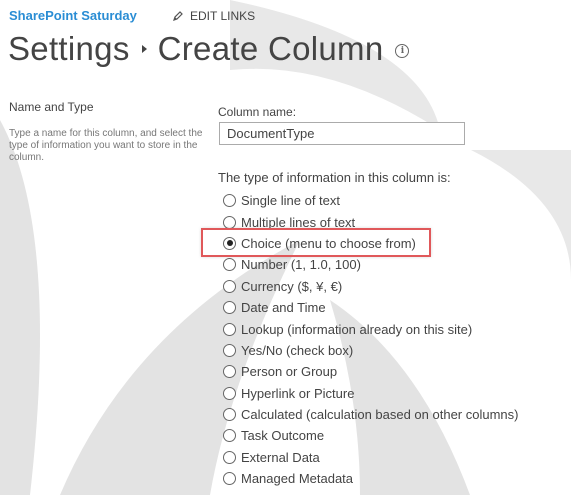 The height and width of the screenshot is (495, 571). I want to click on column-type-option-label: Single line of text, so click(291, 201).